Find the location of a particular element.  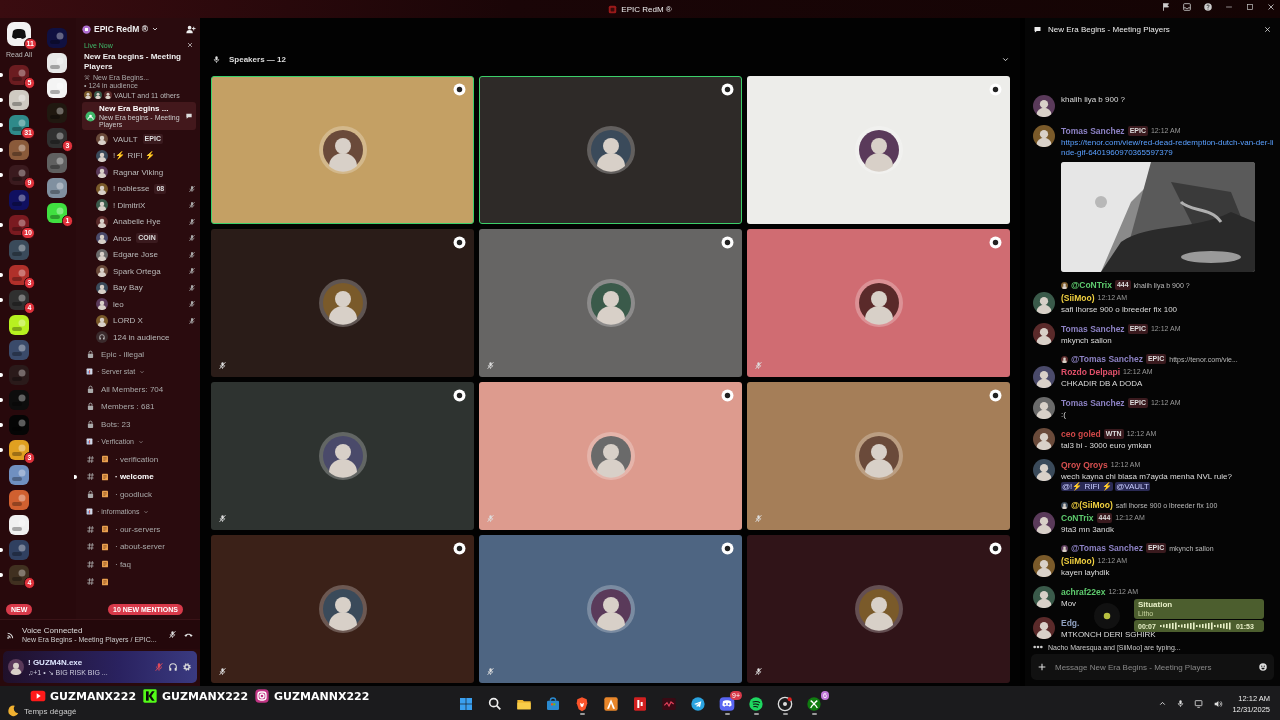

headset-icon is located at coordinates (173, 667).